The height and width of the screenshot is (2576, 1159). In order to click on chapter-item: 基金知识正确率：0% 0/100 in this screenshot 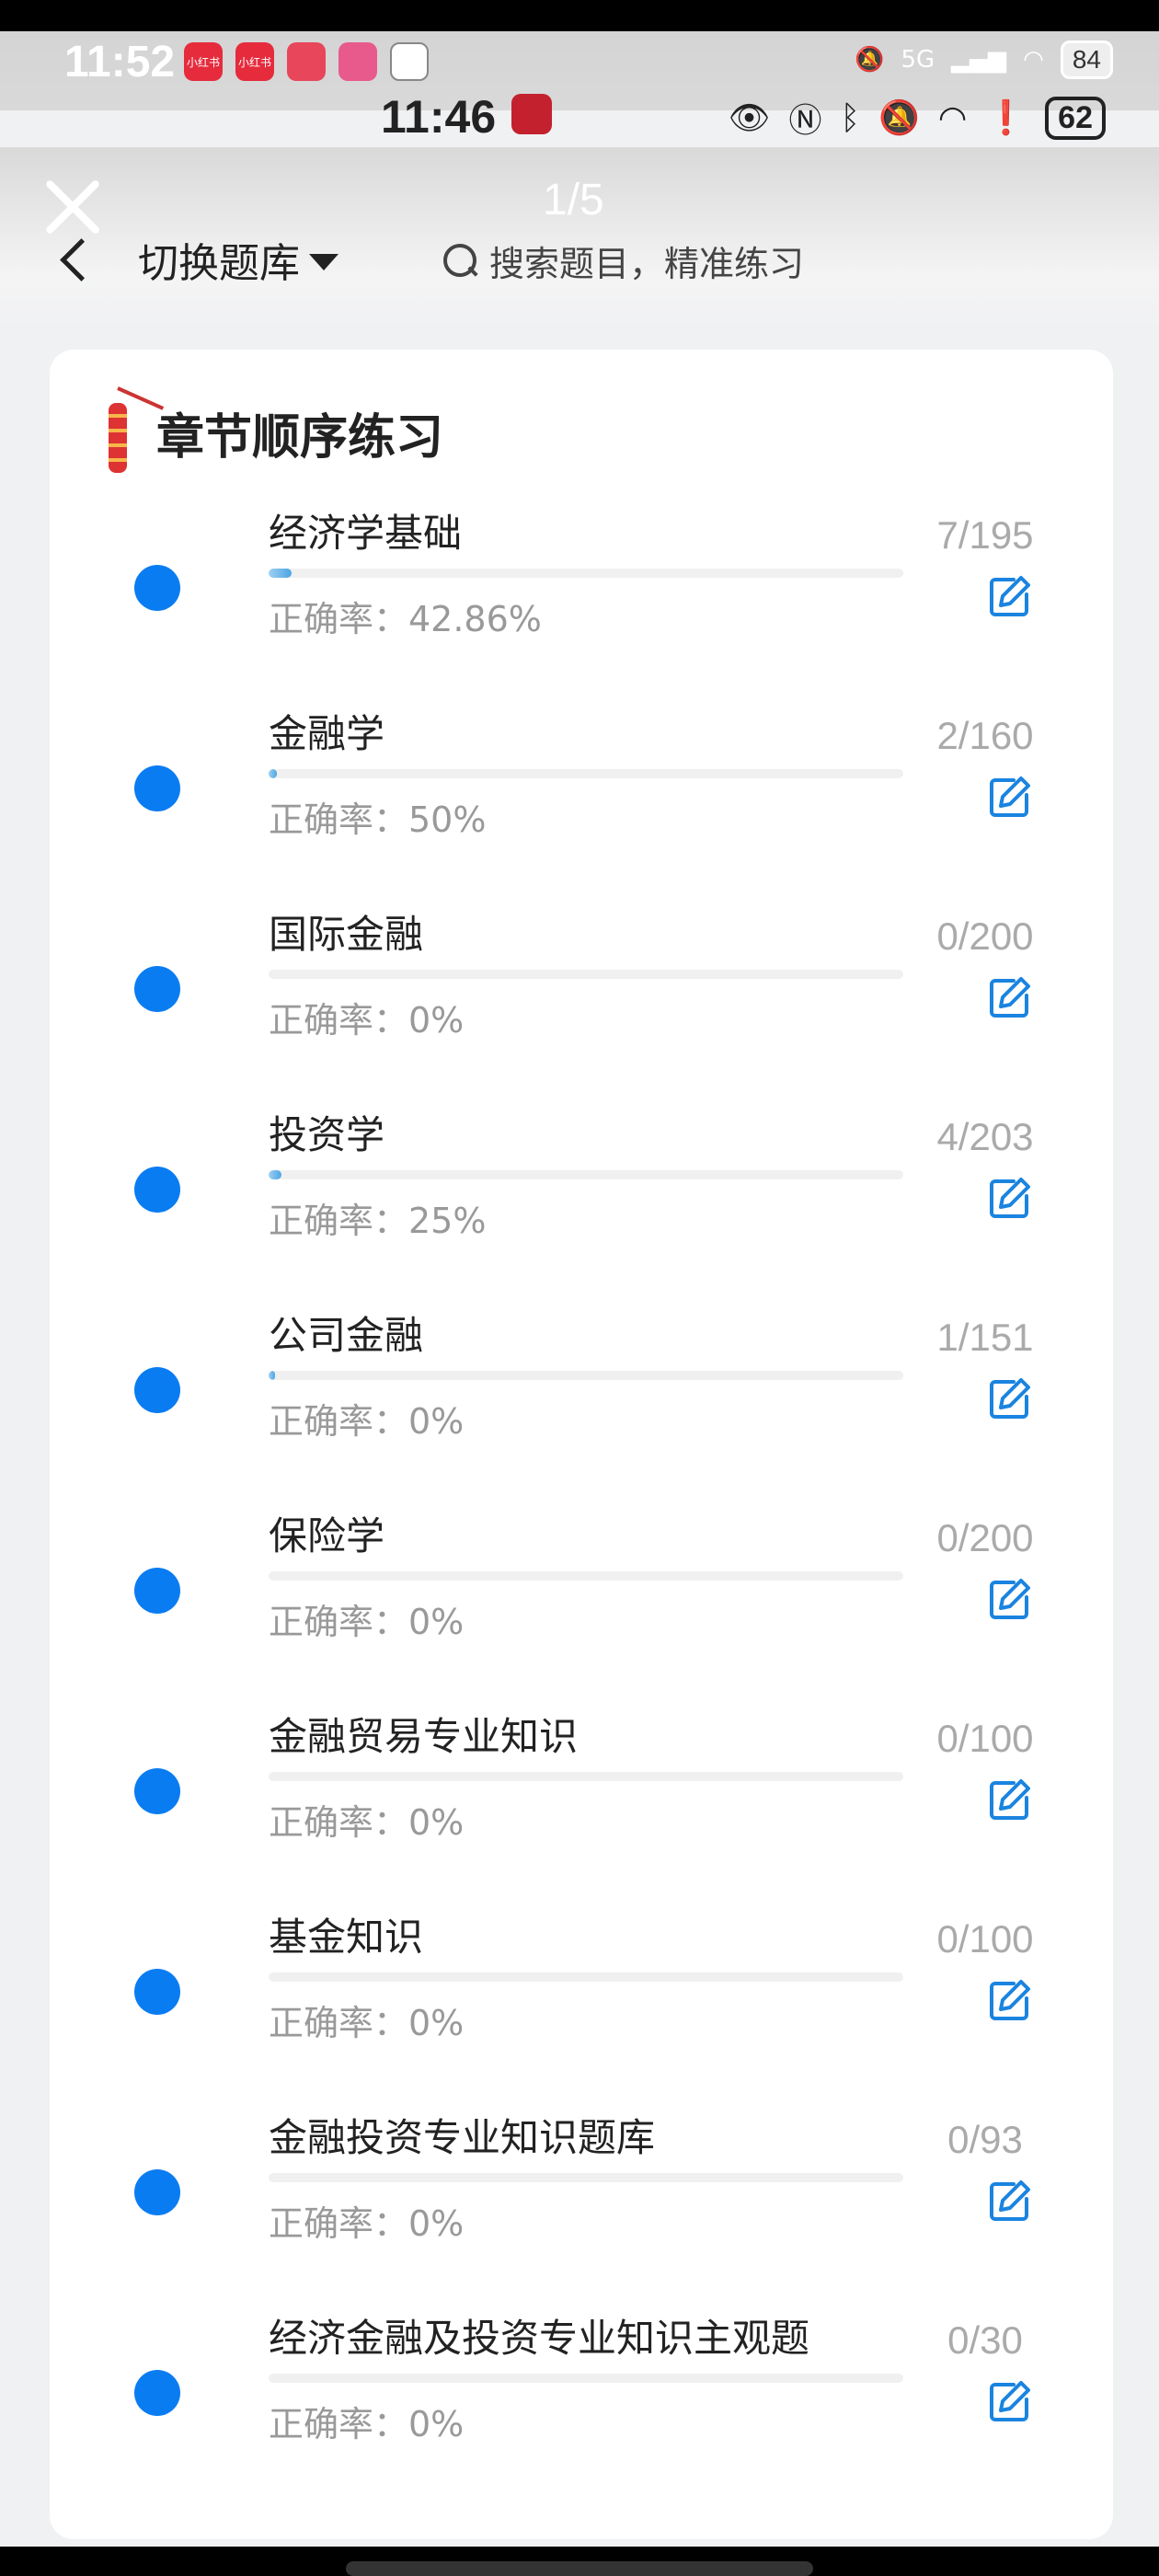, I will do `click(581, 1992)`.